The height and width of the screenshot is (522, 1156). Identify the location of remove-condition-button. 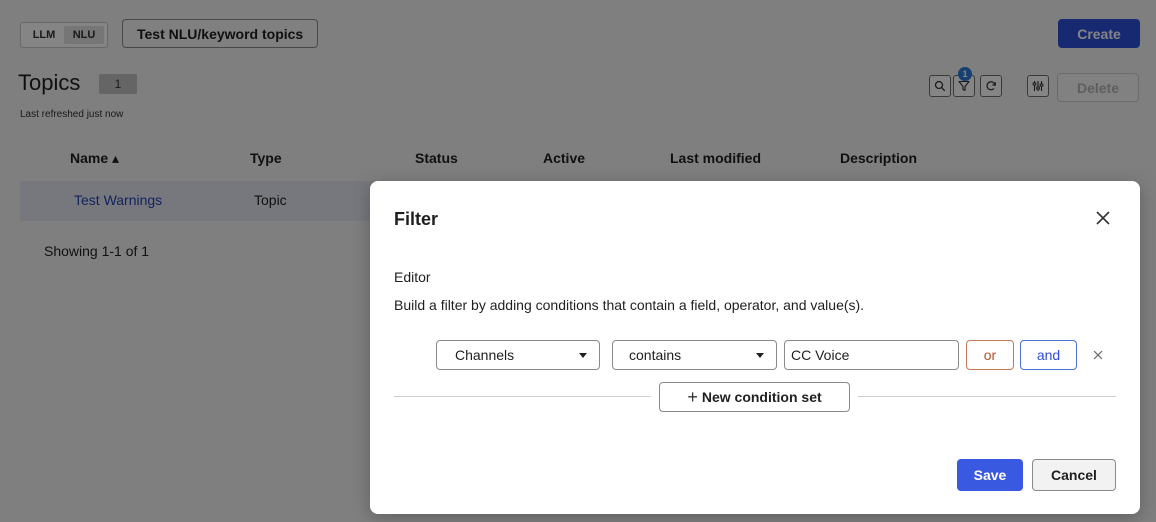
(1098, 355).